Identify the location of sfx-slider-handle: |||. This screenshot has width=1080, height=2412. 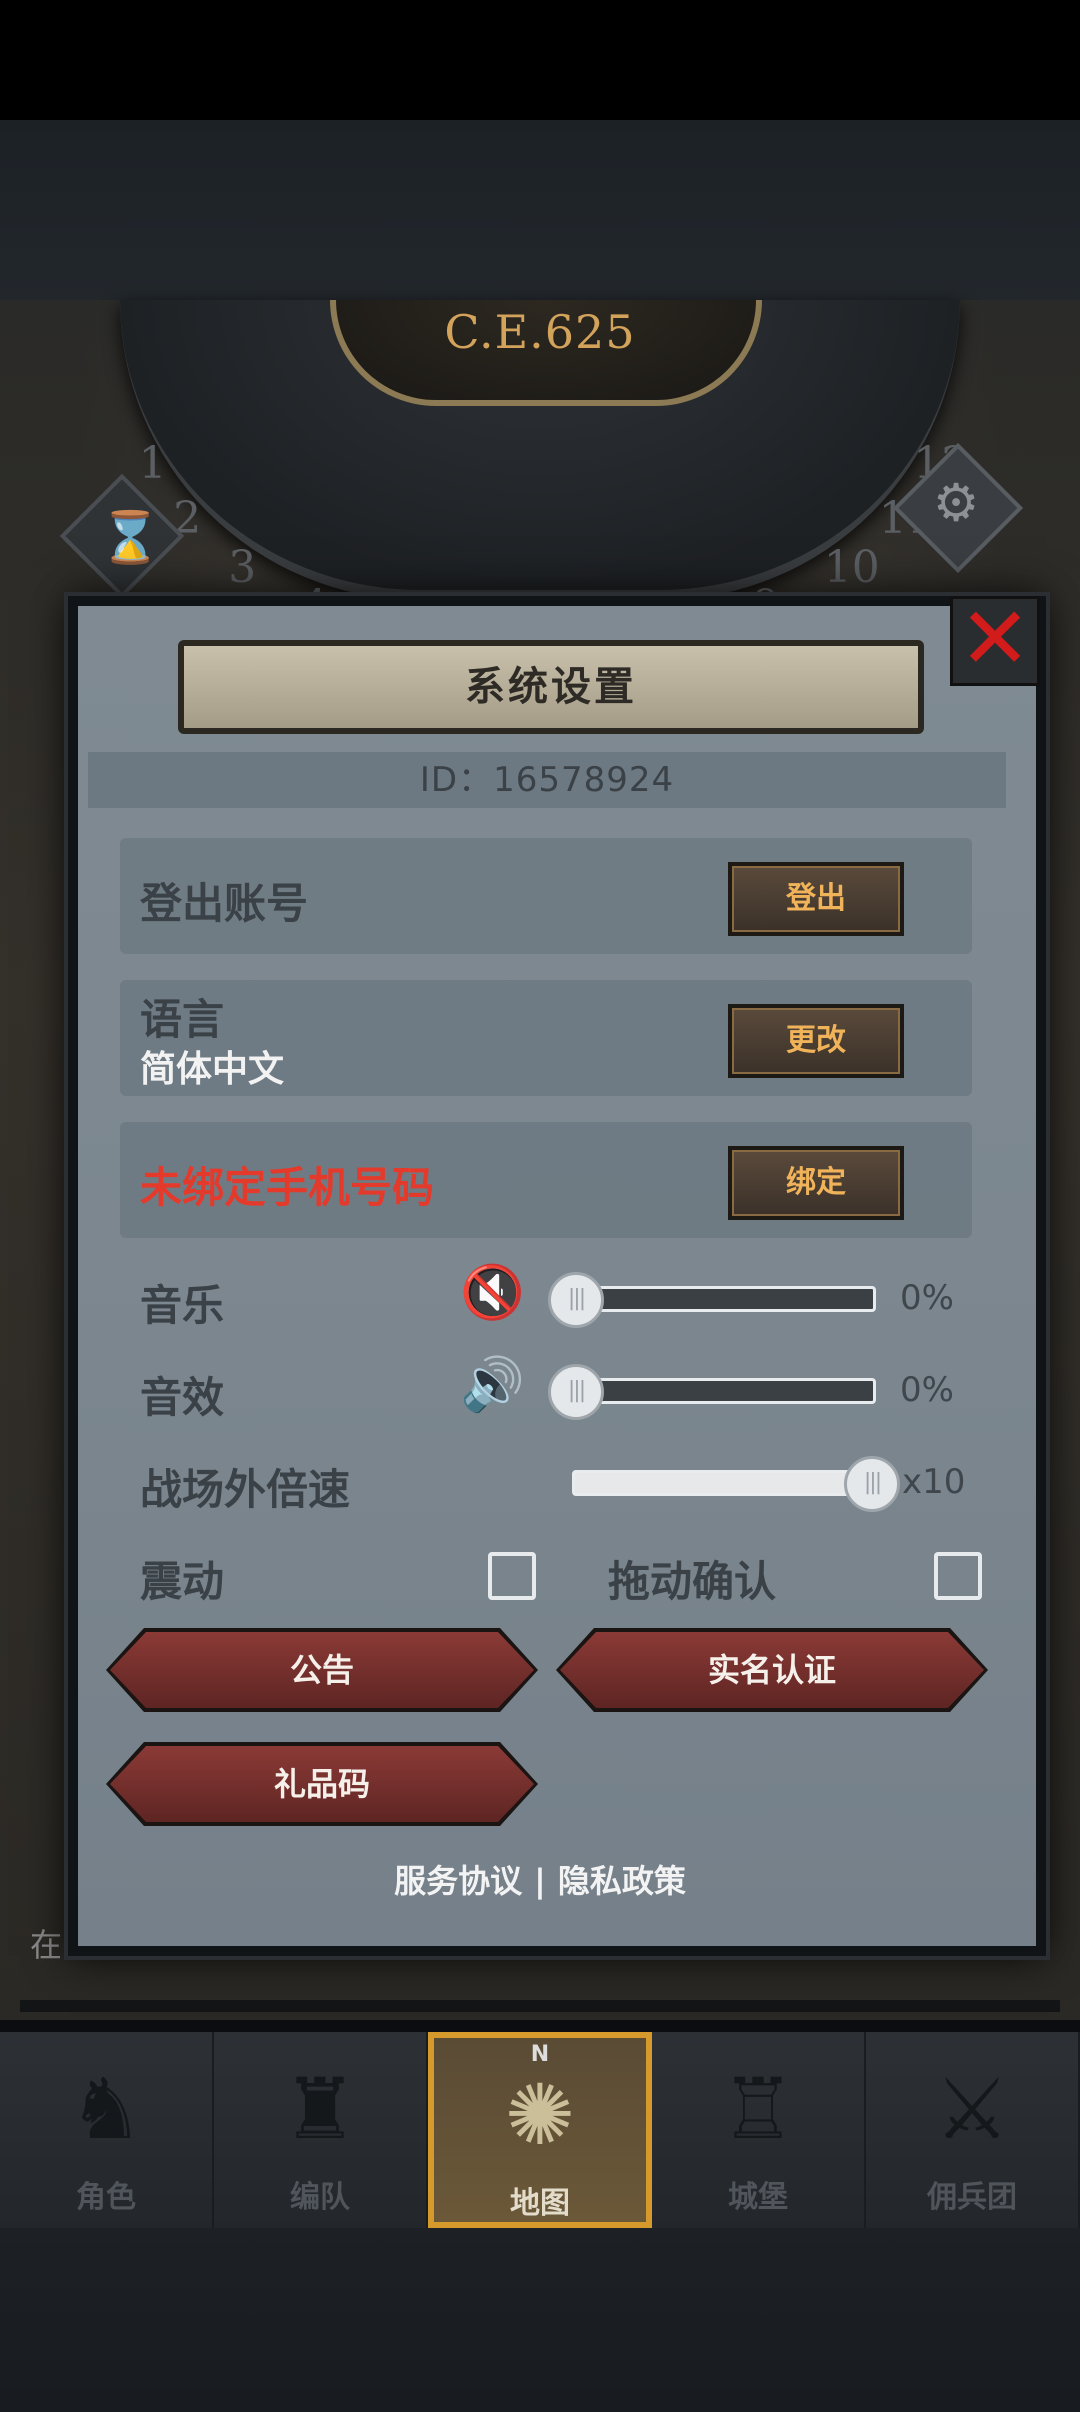
(576, 1392).